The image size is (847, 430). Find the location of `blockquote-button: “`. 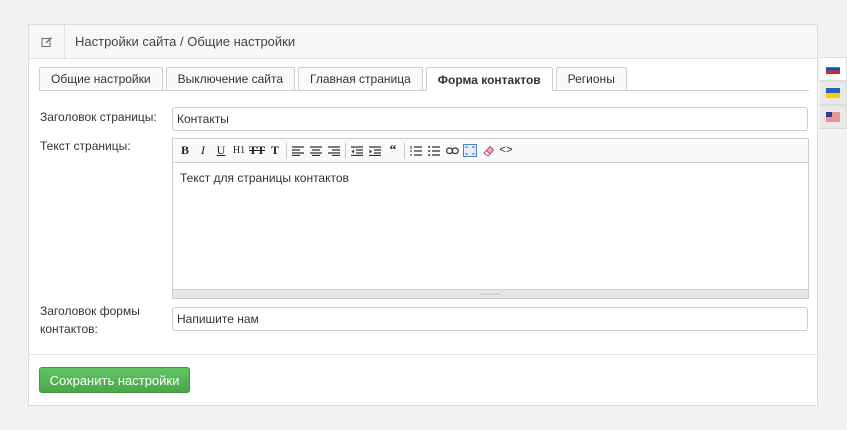

blockquote-button: “ is located at coordinates (393, 151).